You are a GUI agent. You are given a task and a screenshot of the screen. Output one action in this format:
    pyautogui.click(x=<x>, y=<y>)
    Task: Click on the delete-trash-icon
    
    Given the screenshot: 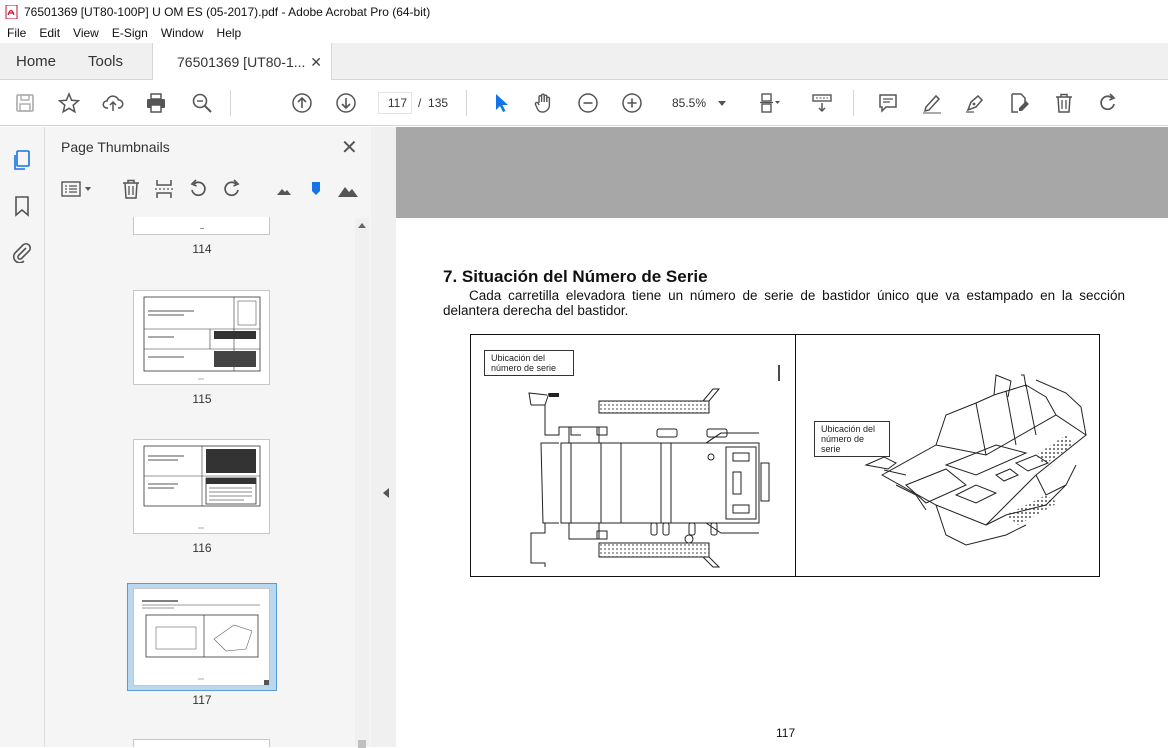 What is the action you would take?
    pyautogui.click(x=1064, y=103)
    